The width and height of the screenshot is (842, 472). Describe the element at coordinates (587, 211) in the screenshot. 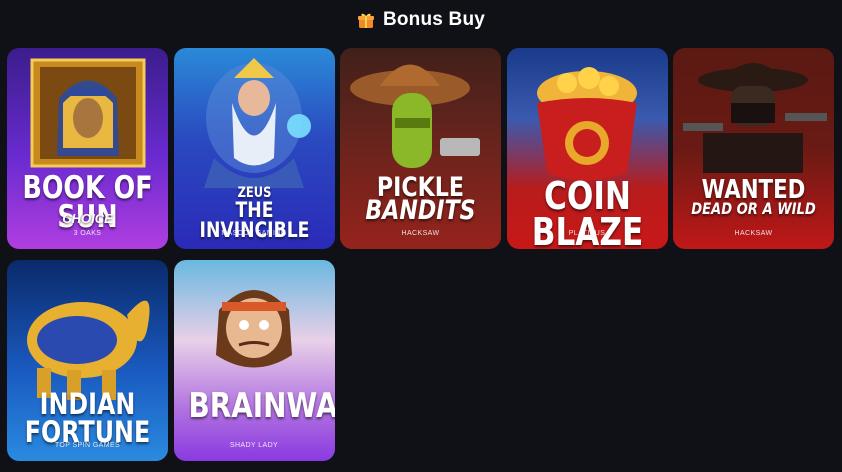

I see `game-title: COIN BLAZE` at that location.